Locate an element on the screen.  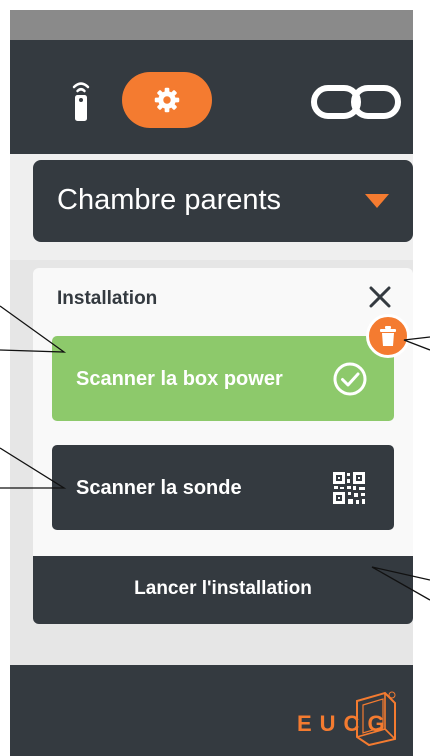
qr-code-icon is located at coordinates (349, 488).